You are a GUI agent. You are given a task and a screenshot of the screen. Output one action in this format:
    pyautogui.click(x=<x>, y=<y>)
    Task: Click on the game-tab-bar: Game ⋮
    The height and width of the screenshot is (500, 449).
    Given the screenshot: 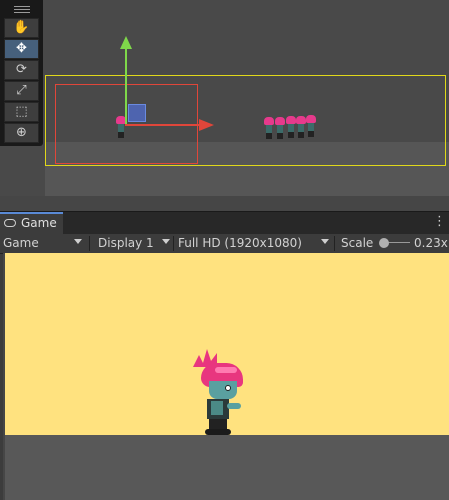 What is the action you would take?
    pyautogui.click(x=224, y=222)
    